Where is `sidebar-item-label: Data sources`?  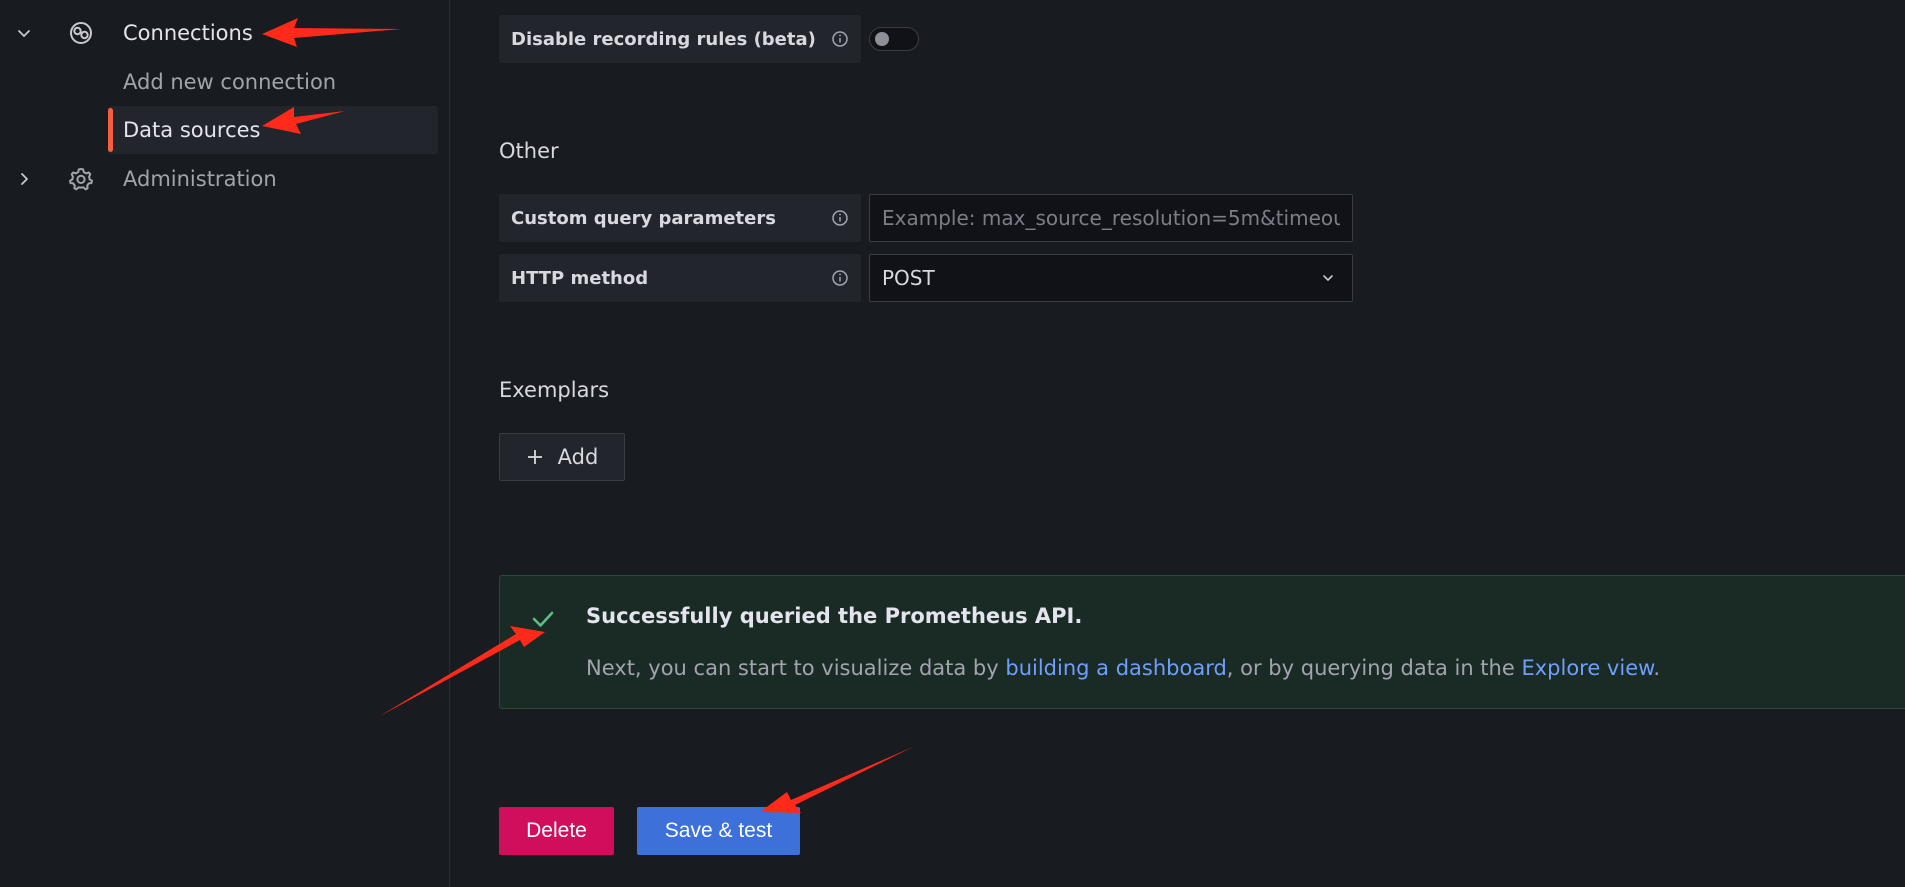
sidebar-item-label: Data sources is located at coordinates (192, 130).